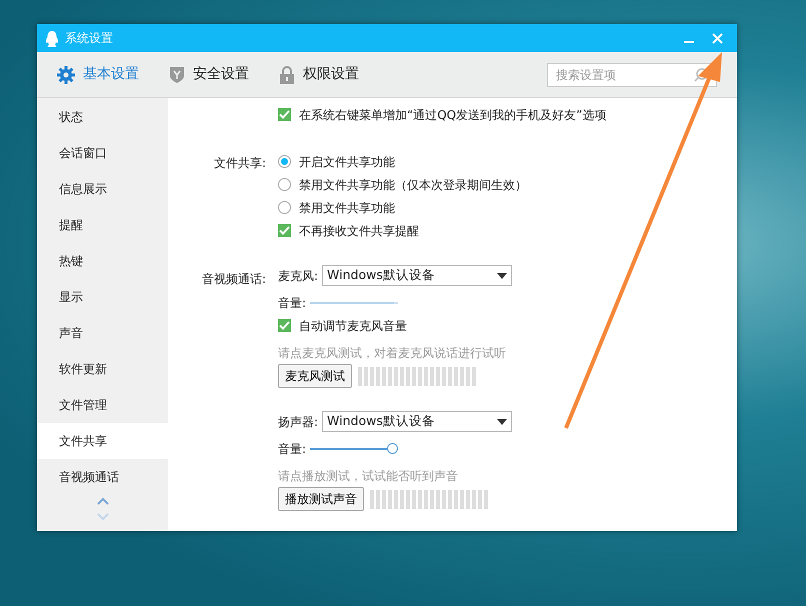 The height and width of the screenshot is (606, 806). I want to click on sidebar-item: 文件共享, so click(102, 441).